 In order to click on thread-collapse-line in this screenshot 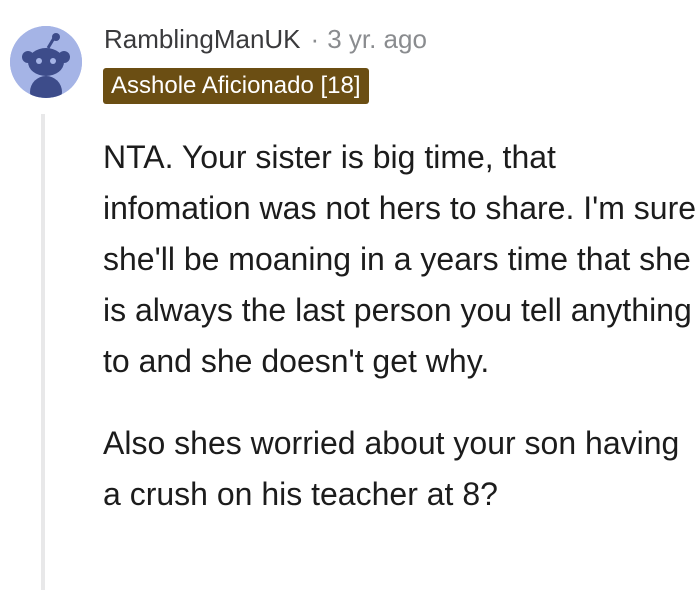, I will do `click(43, 352)`.